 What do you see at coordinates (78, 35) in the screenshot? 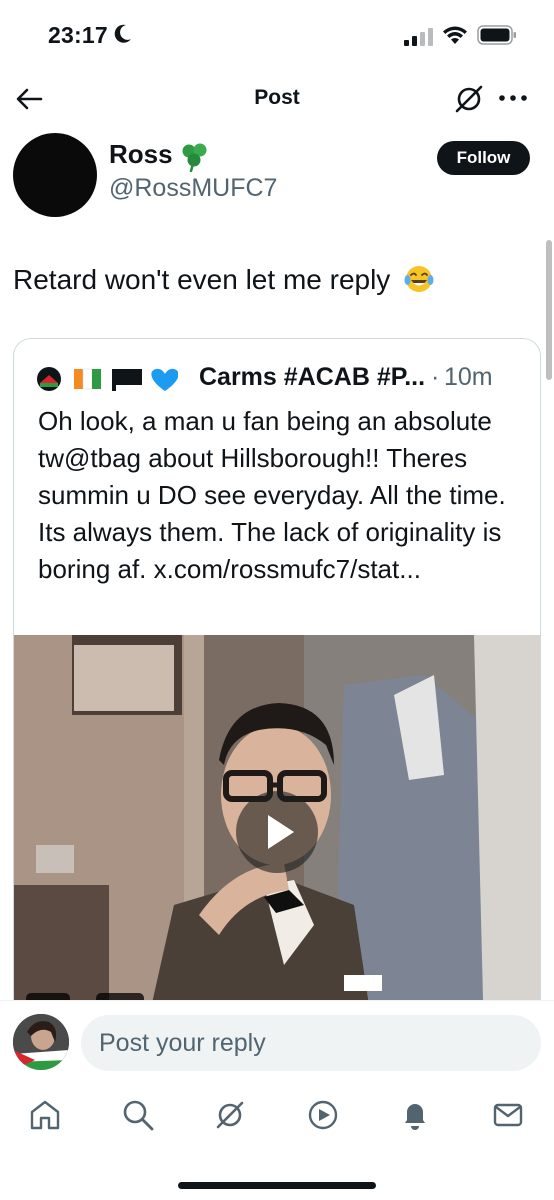
I see `status-time: 23:17` at bounding box center [78, 35].